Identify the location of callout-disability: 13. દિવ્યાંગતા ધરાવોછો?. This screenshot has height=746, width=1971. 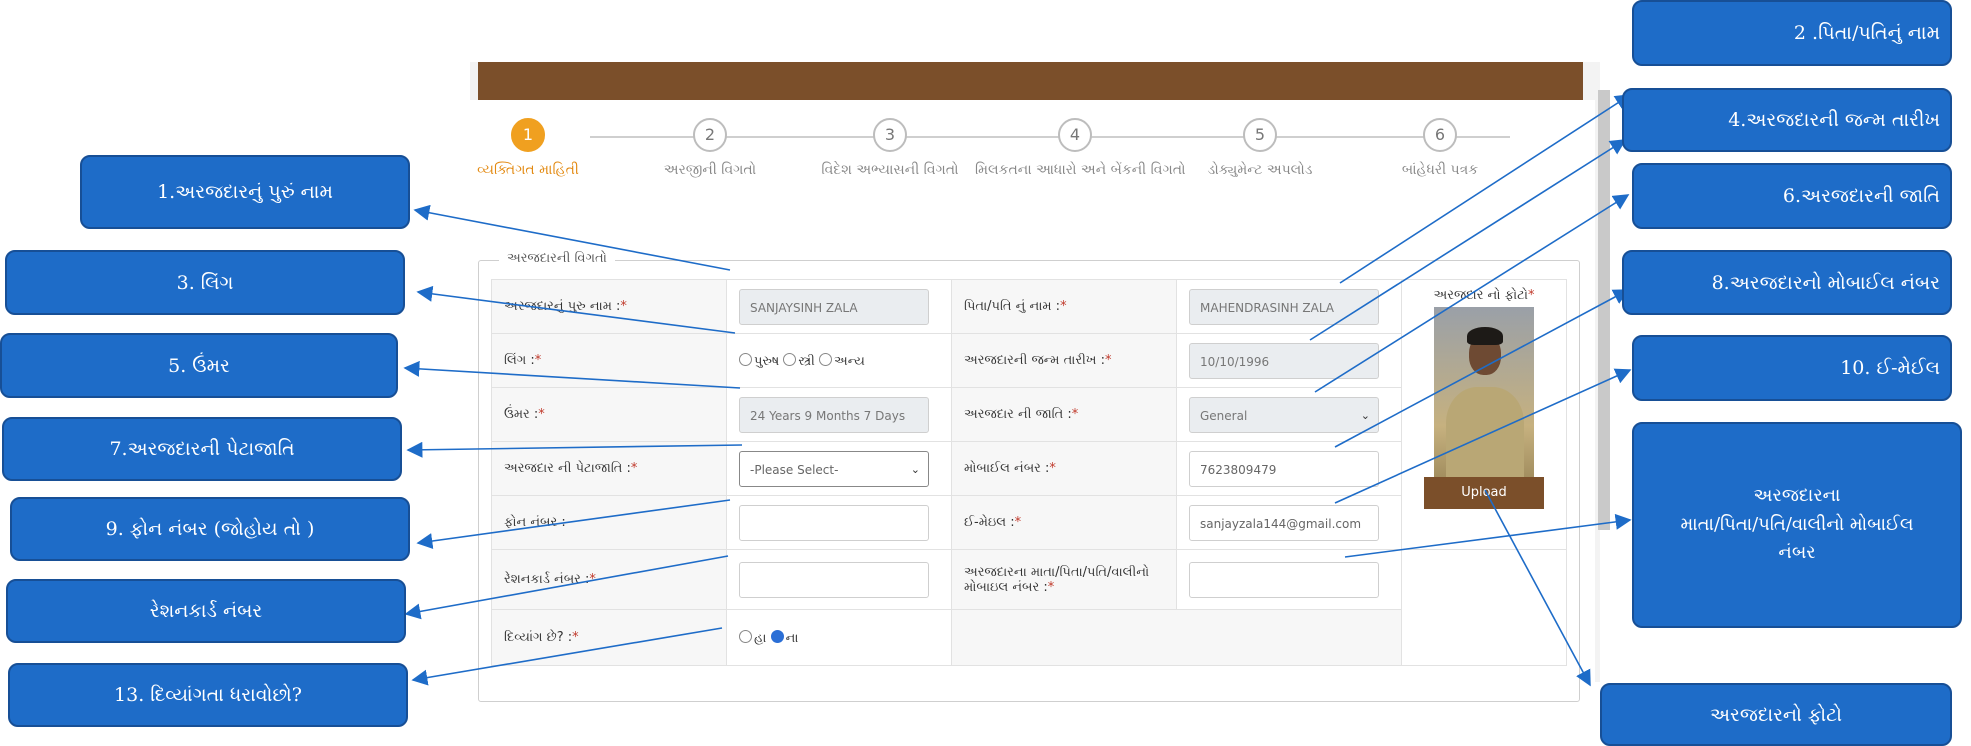
(208, 695).